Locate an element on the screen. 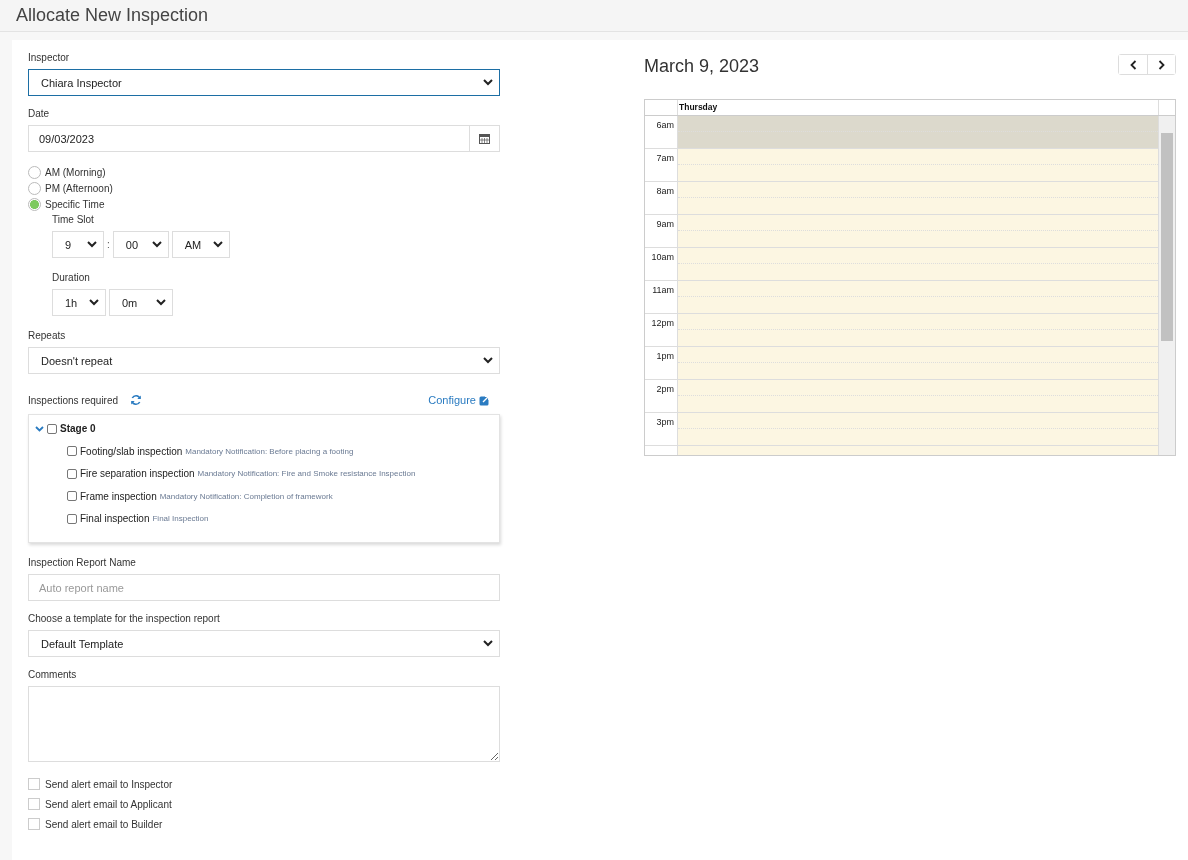 The image size is (1188, 860). minutes-select: 0m is located at coordinates (141, 302).